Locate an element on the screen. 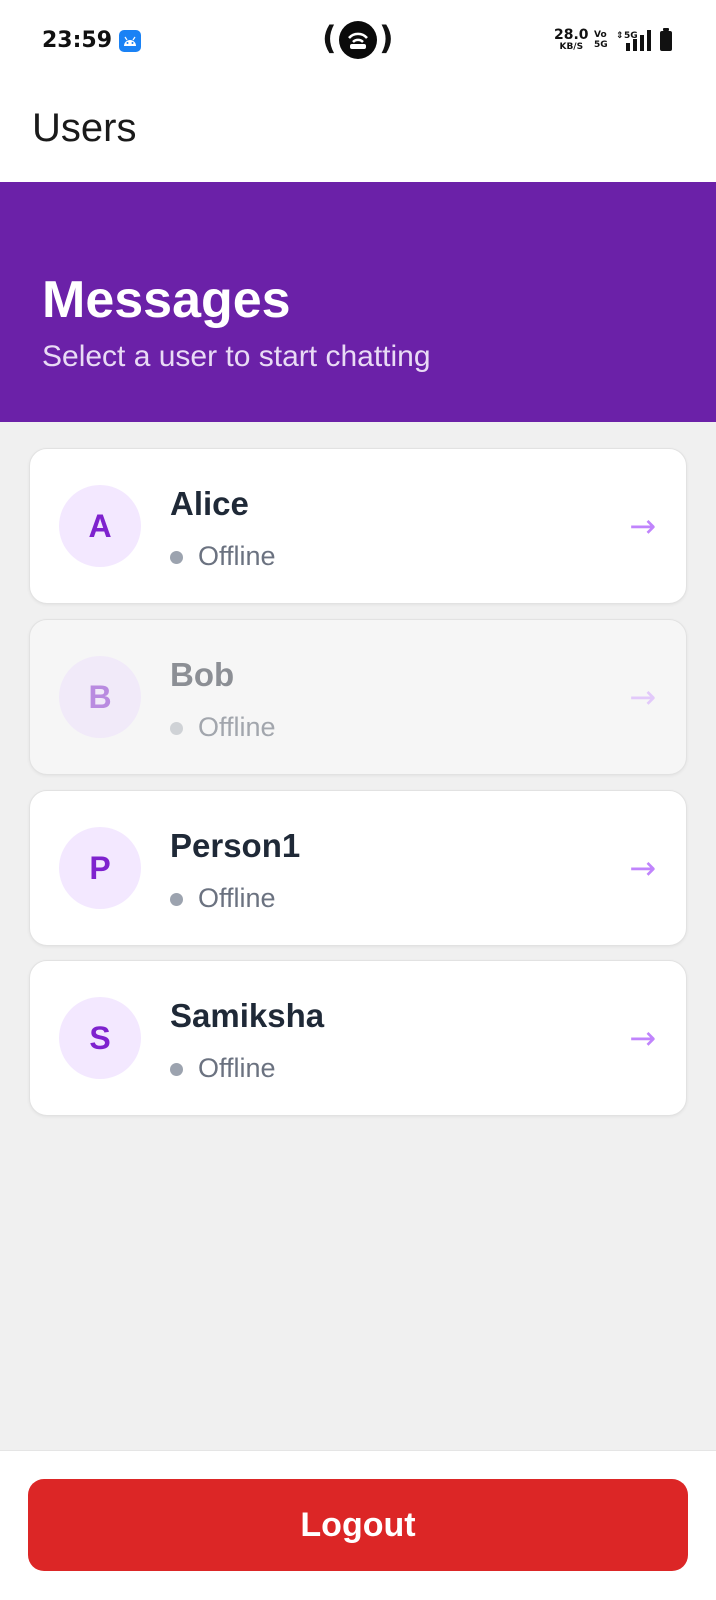 Image resolution: width=716 pixels, height=1600 pixels. avatar: S is located at coordinates (100, 1038).